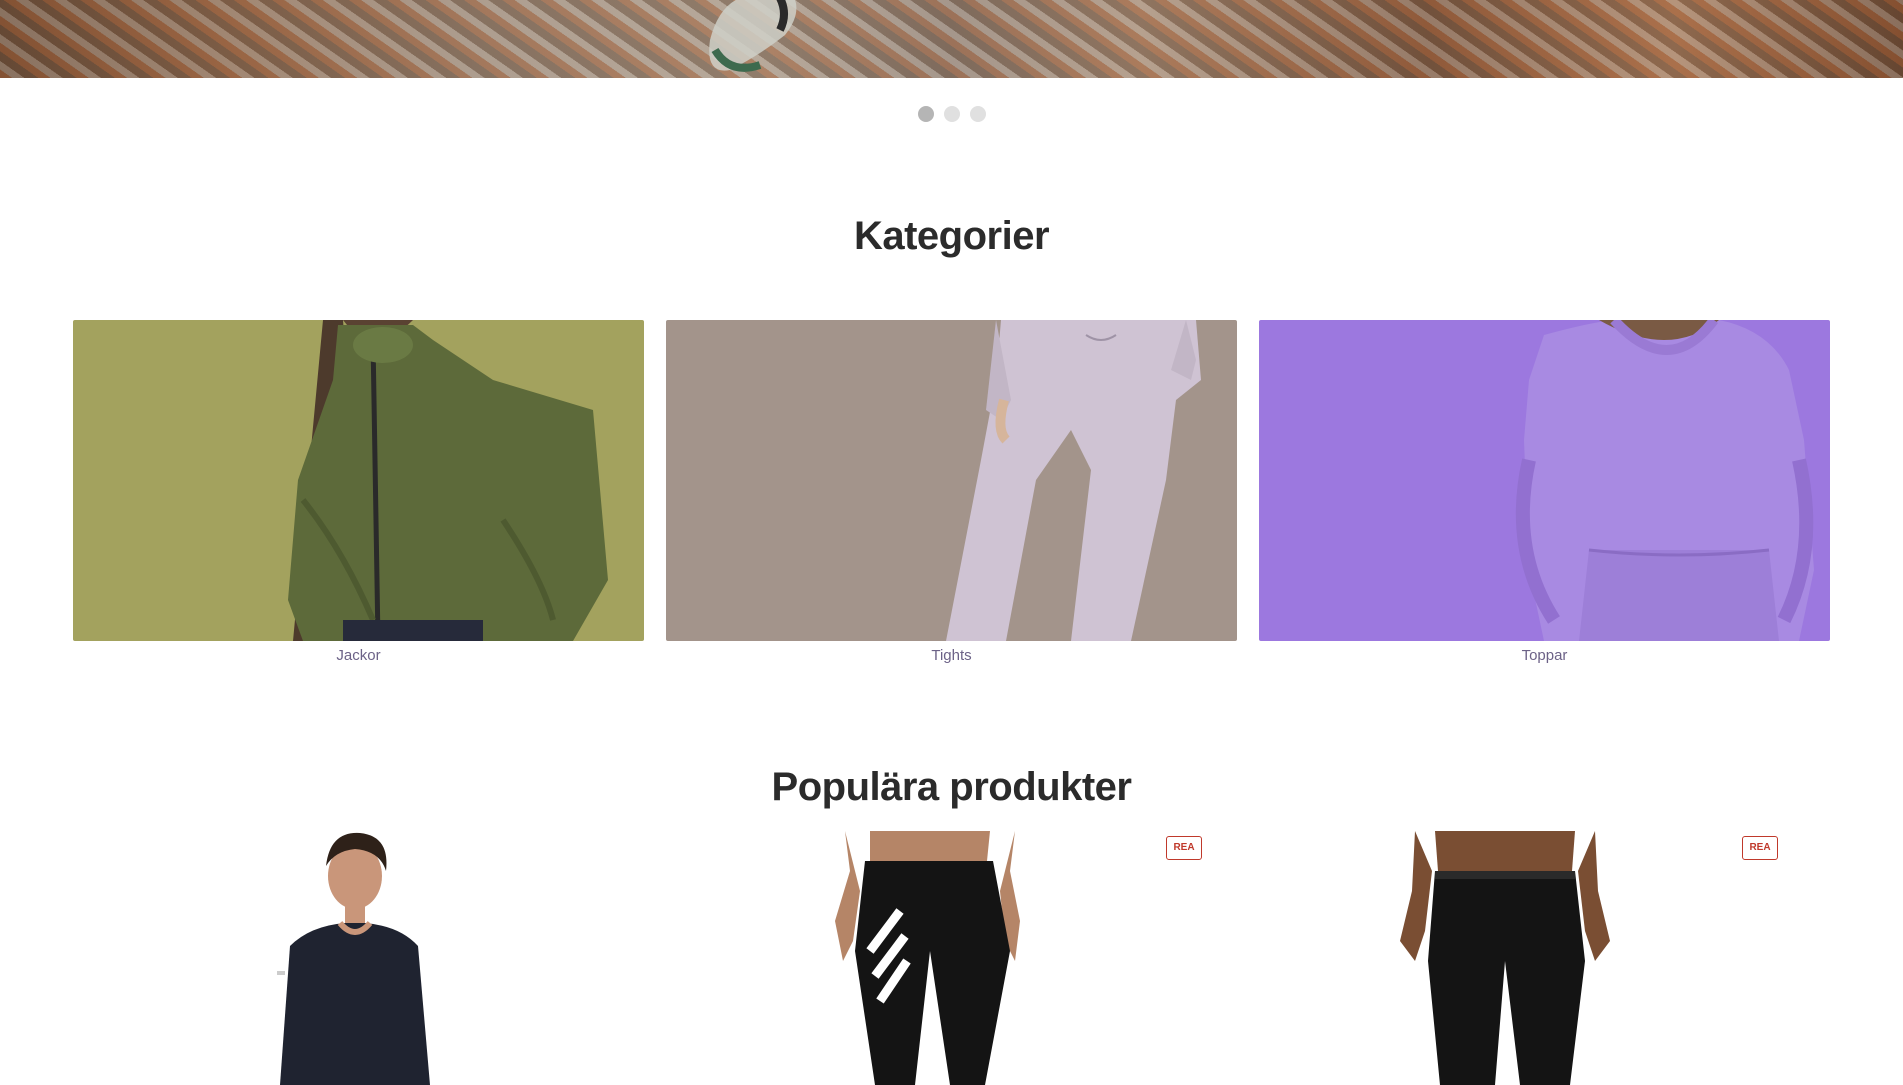 The width and height of the screenshot is (1903, 1085). I want to click on category-image-toppar, so click(1544, 480).